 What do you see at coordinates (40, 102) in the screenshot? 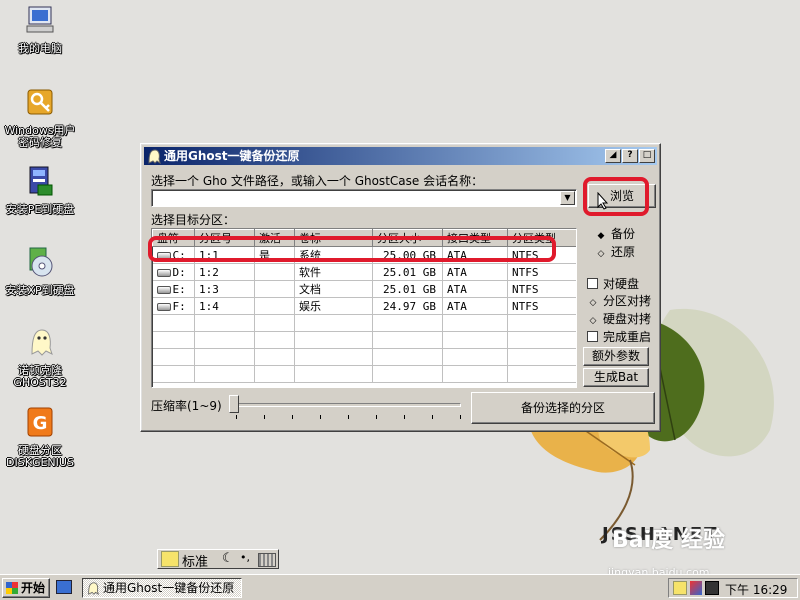
I see `key-icon` at bounding box center [40, 102].